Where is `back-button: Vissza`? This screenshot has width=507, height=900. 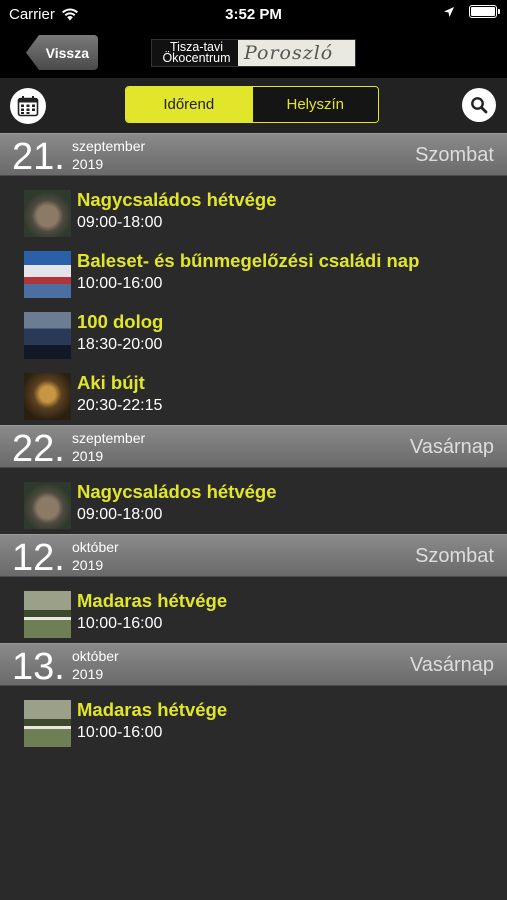
back-button: Vissza is located at coordinates (62, 52).